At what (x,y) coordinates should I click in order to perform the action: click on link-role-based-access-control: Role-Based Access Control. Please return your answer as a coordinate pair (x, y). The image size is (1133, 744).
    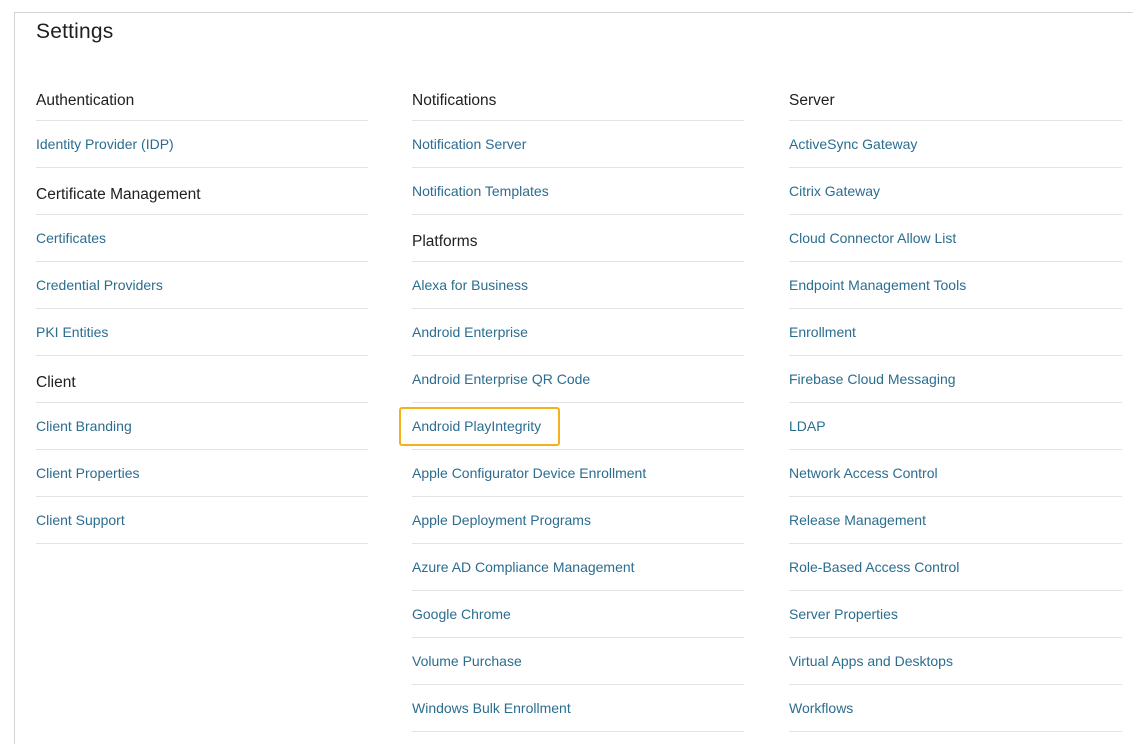
    Looking at the image, I should click on (955, 567).